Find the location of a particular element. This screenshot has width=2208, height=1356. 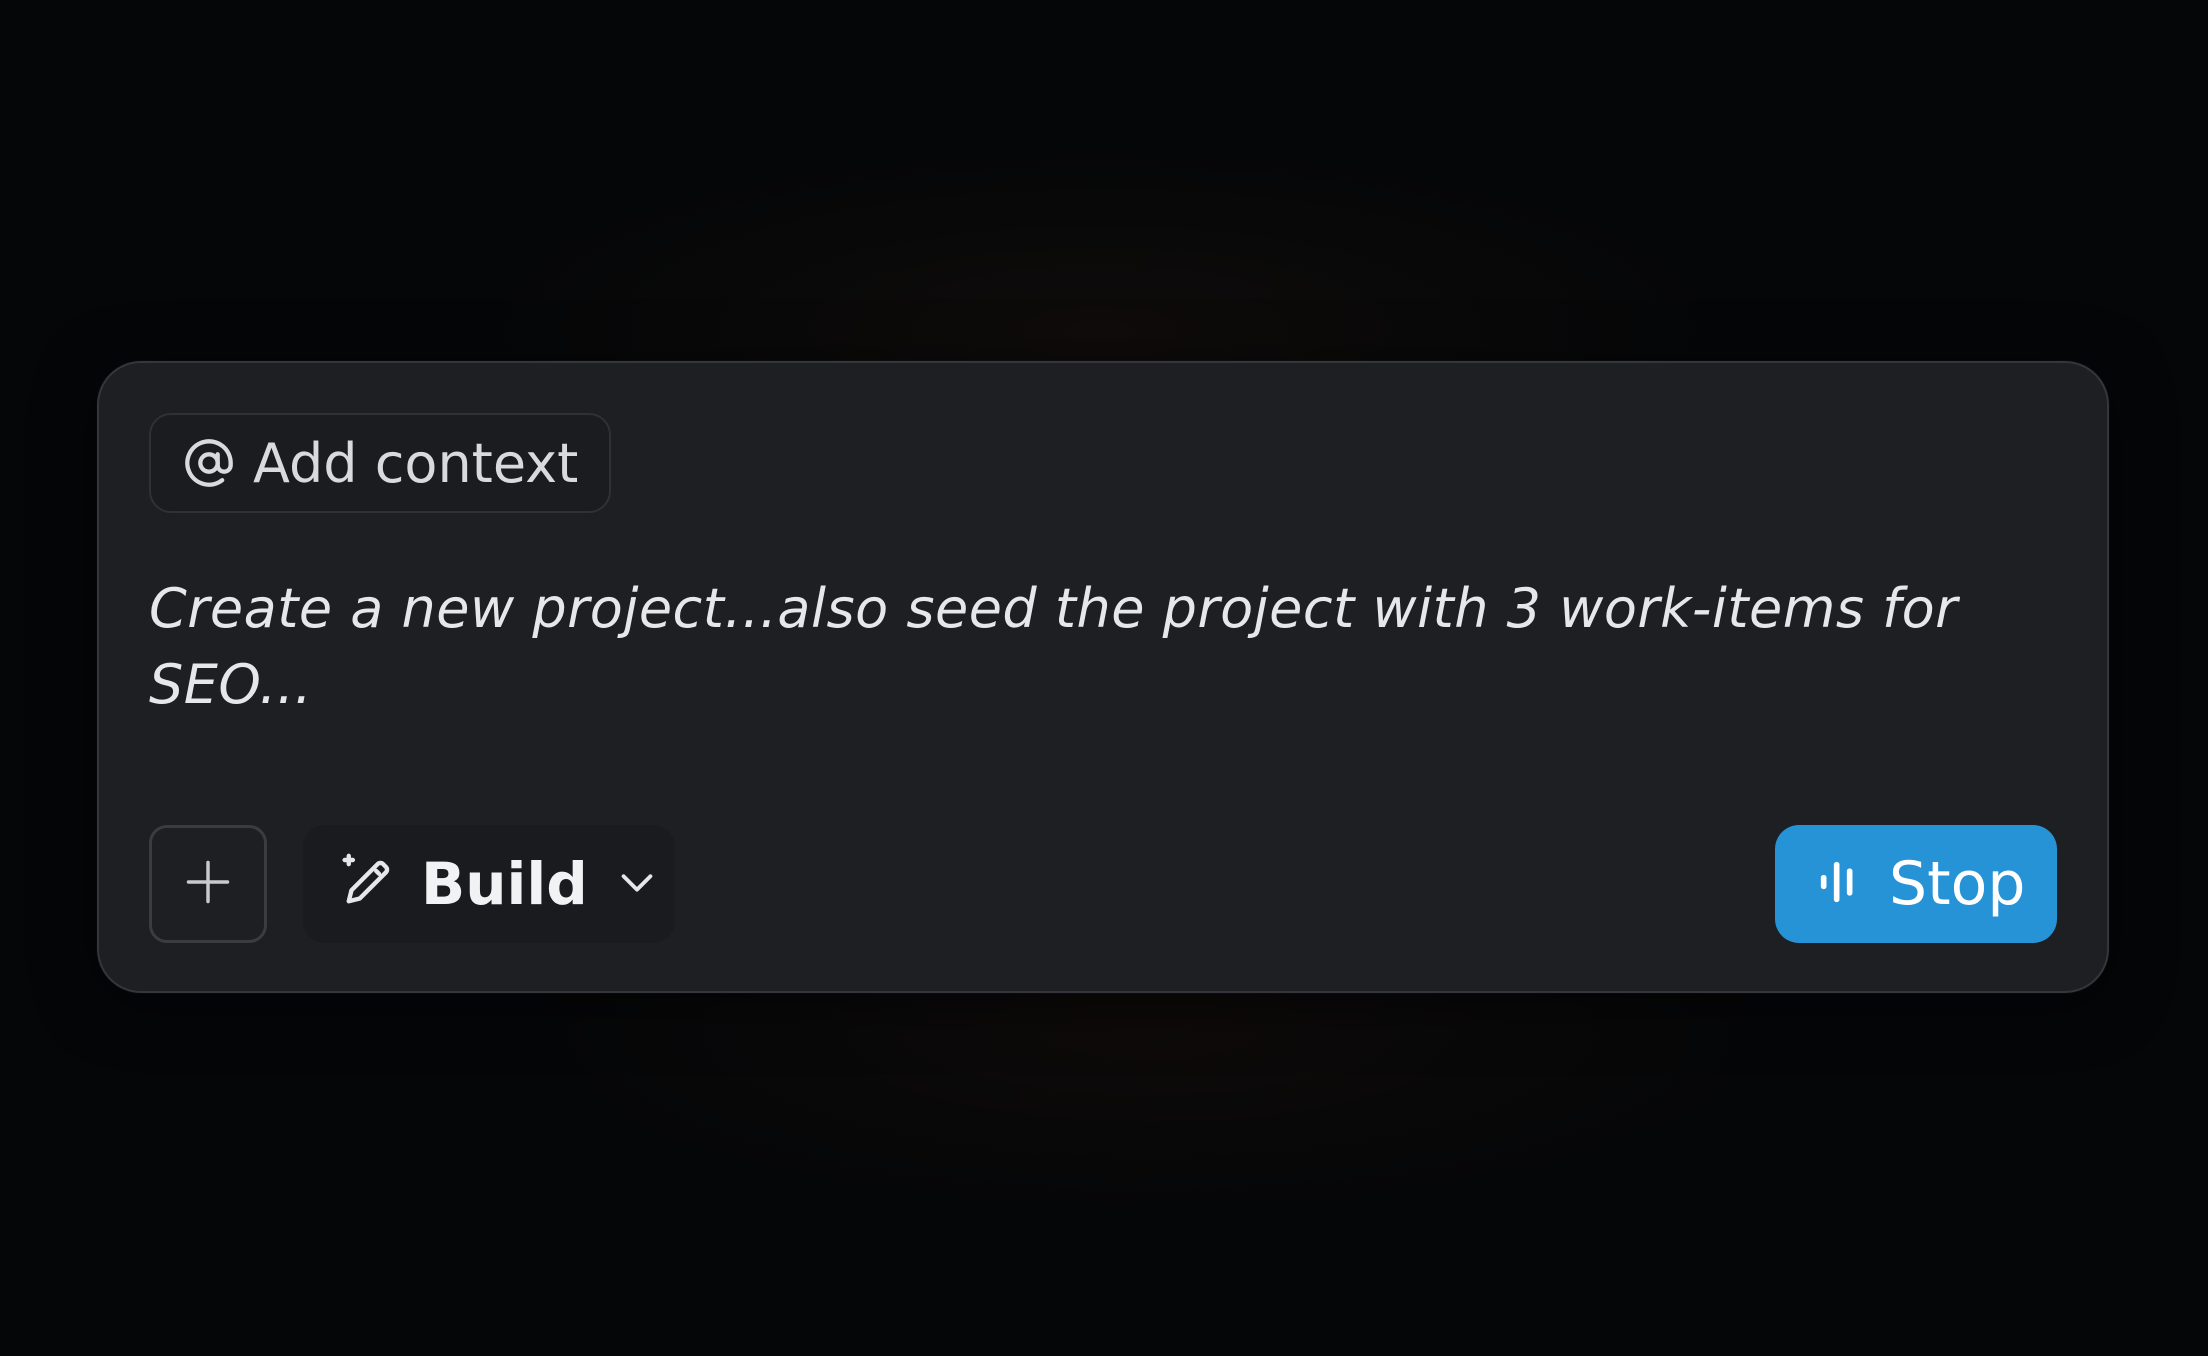

add-context-label: Add context is located at coordinates (416, 463).